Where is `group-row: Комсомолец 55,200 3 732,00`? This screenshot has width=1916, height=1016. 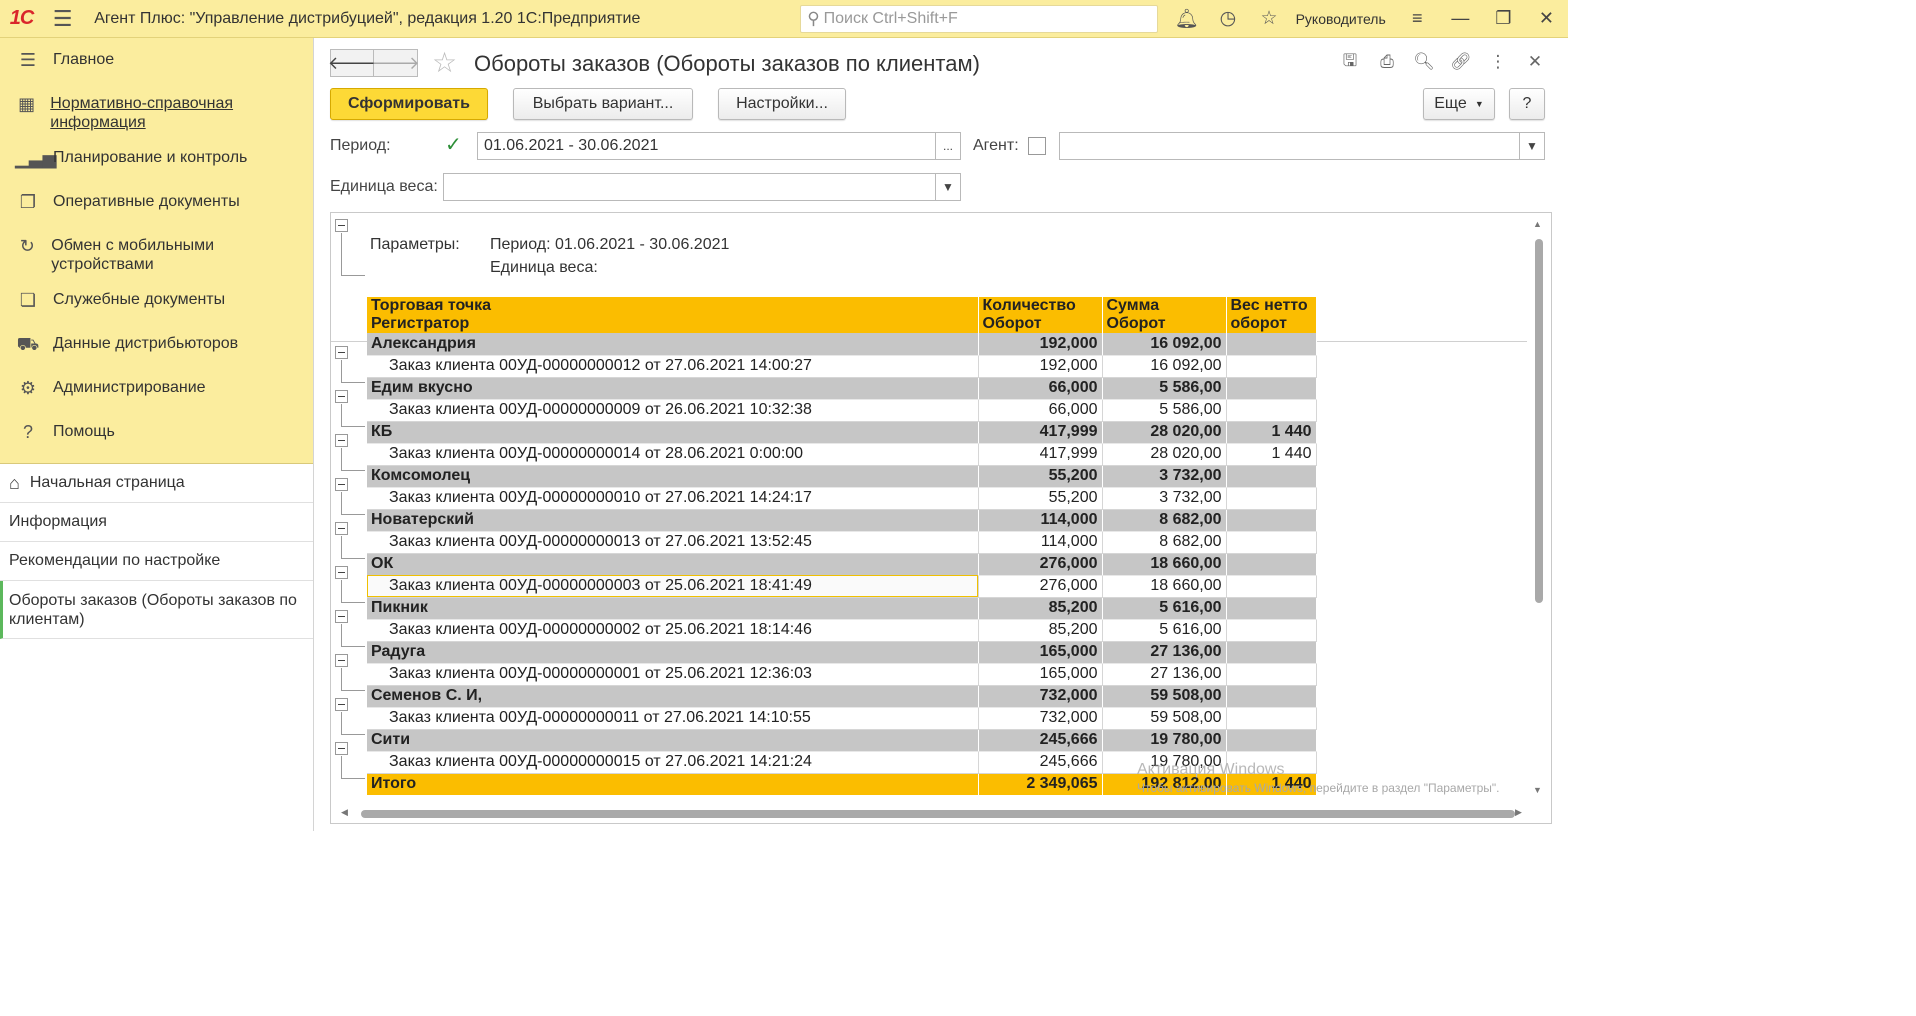
group-row: Комсомолец 55,200 3 732,00 is located at coordinates (842, 476).